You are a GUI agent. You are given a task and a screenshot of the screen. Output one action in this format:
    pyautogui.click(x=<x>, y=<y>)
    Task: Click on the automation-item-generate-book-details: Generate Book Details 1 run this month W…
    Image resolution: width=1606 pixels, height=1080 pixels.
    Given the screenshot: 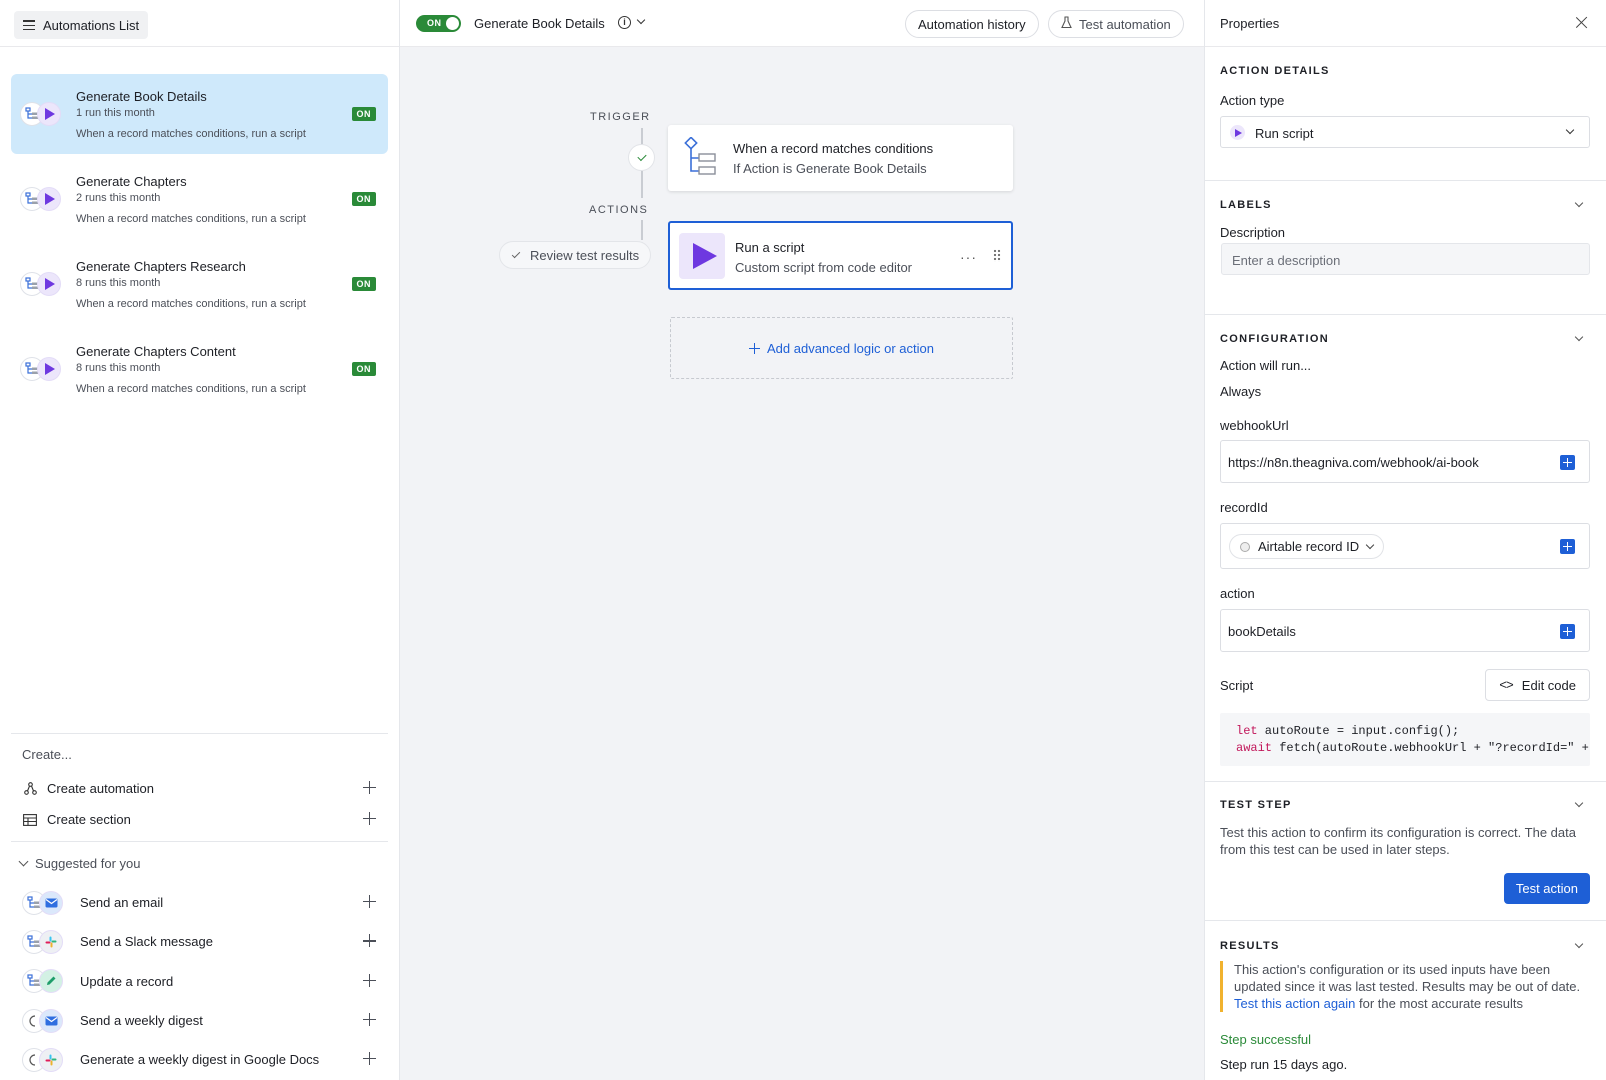 What is the action you would take?
    pyautogui.click(x=199, y=114)
    